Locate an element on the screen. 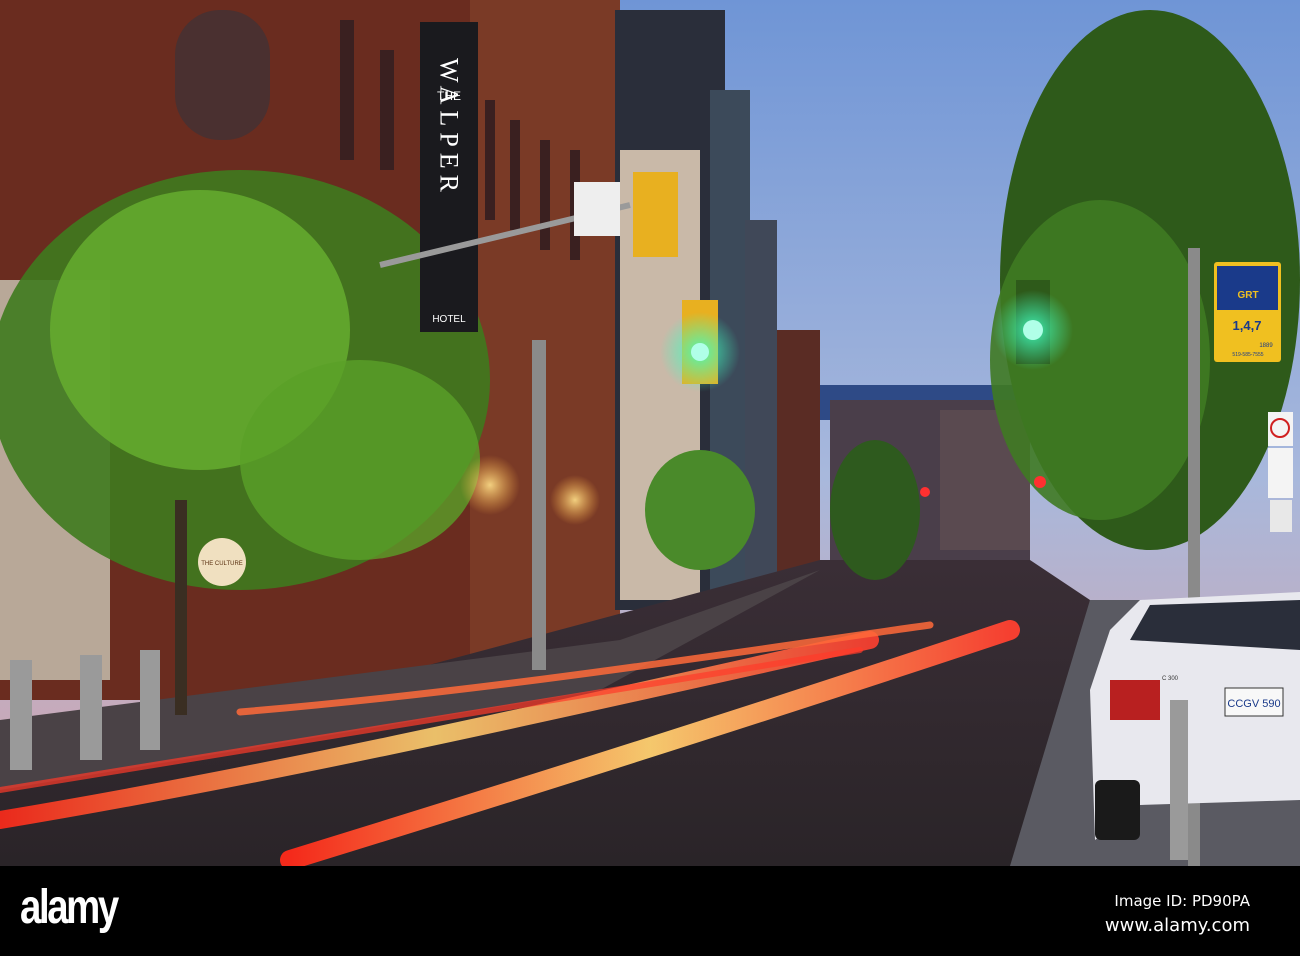 This screenshot has height=956, width=1300. alamy-logo: alamy is located at coordinates (69, 907).